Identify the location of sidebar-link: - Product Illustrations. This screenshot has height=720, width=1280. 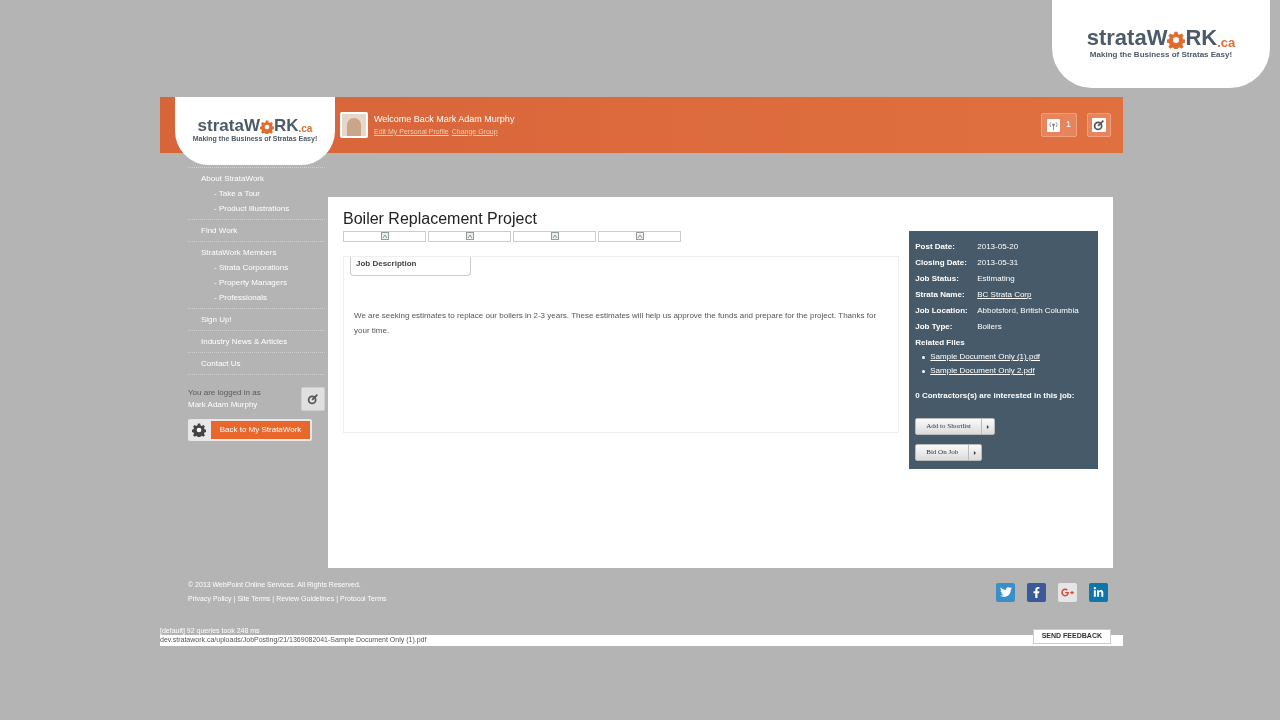
(256, 208).